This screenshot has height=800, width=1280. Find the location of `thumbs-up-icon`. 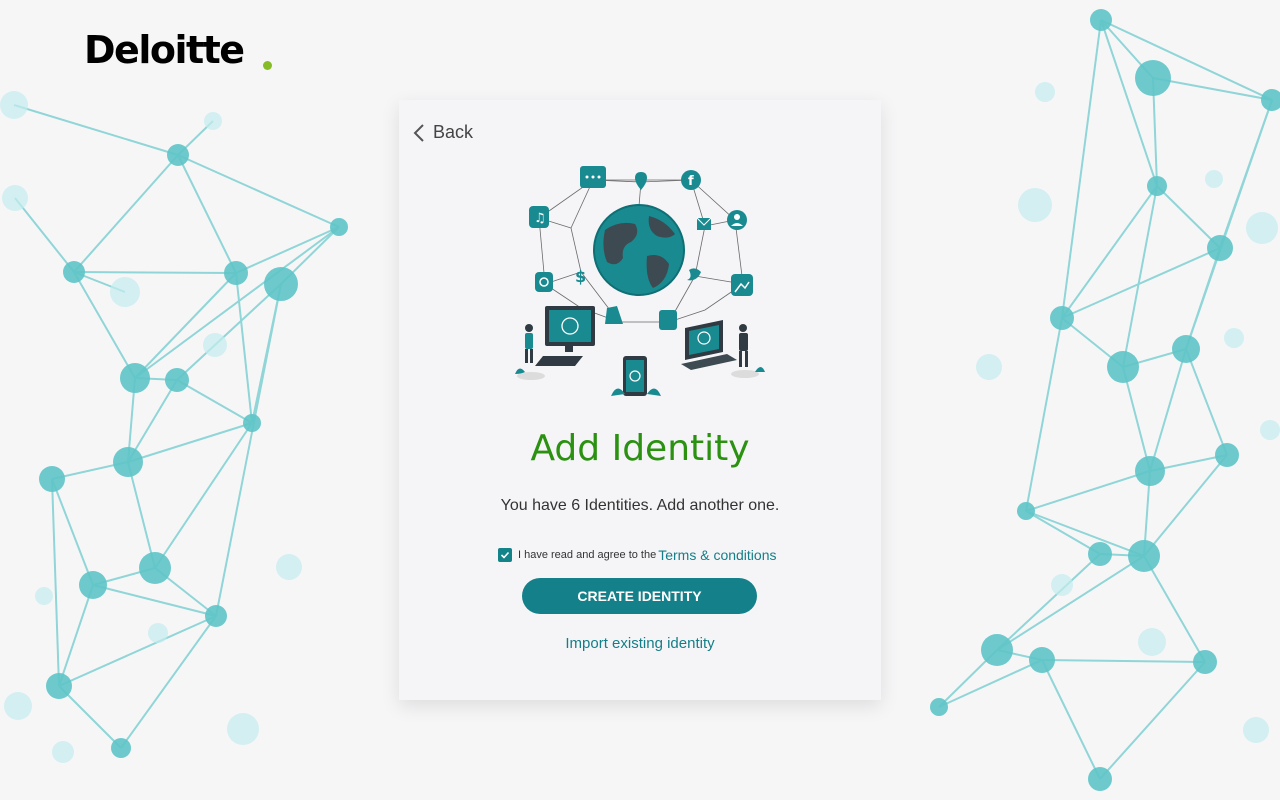

thumbs-up-icon is located at coordinates (668, 320).